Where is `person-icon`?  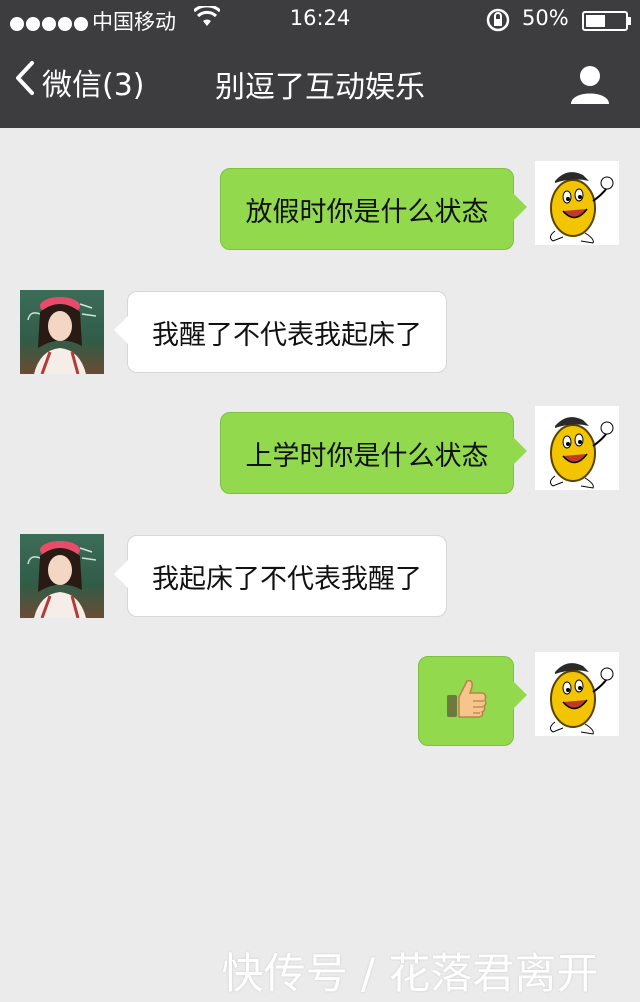
person-icon is located at coordinates (590, 85).